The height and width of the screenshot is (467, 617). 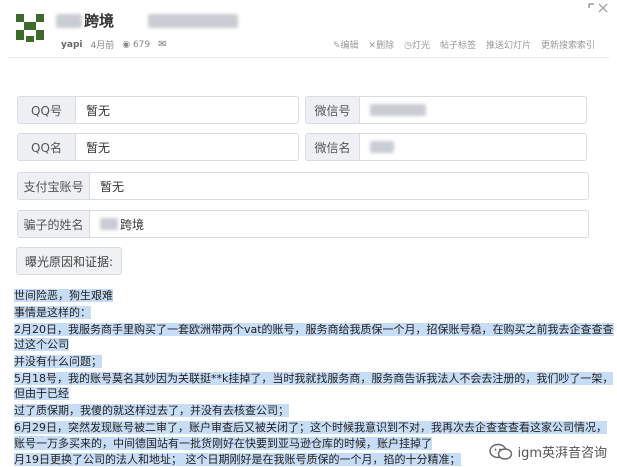 I want to click on qq-value: 暂无, so click(x=98, y=110).